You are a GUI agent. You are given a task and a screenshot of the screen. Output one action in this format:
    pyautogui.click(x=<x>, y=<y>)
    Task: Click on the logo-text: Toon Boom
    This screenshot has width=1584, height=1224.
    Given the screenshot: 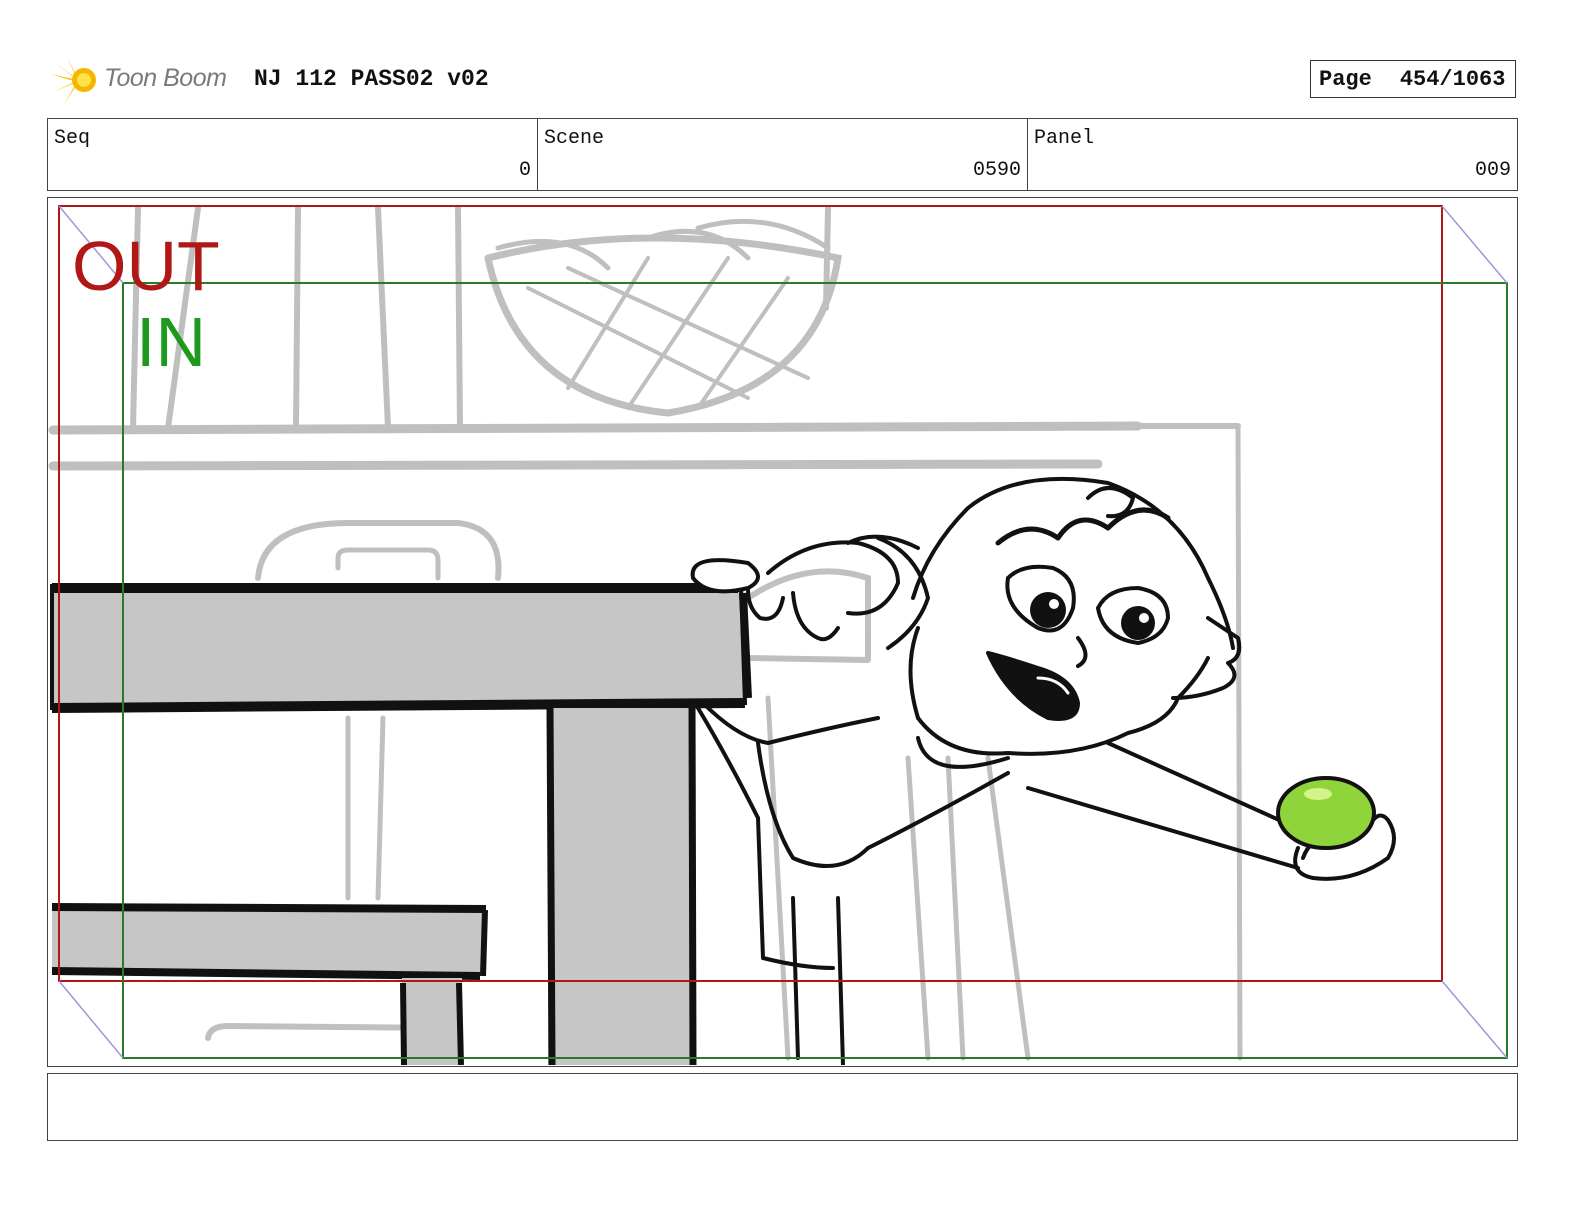 What is the action you would take?
    pyautogui.click(x=165, y=78)
    